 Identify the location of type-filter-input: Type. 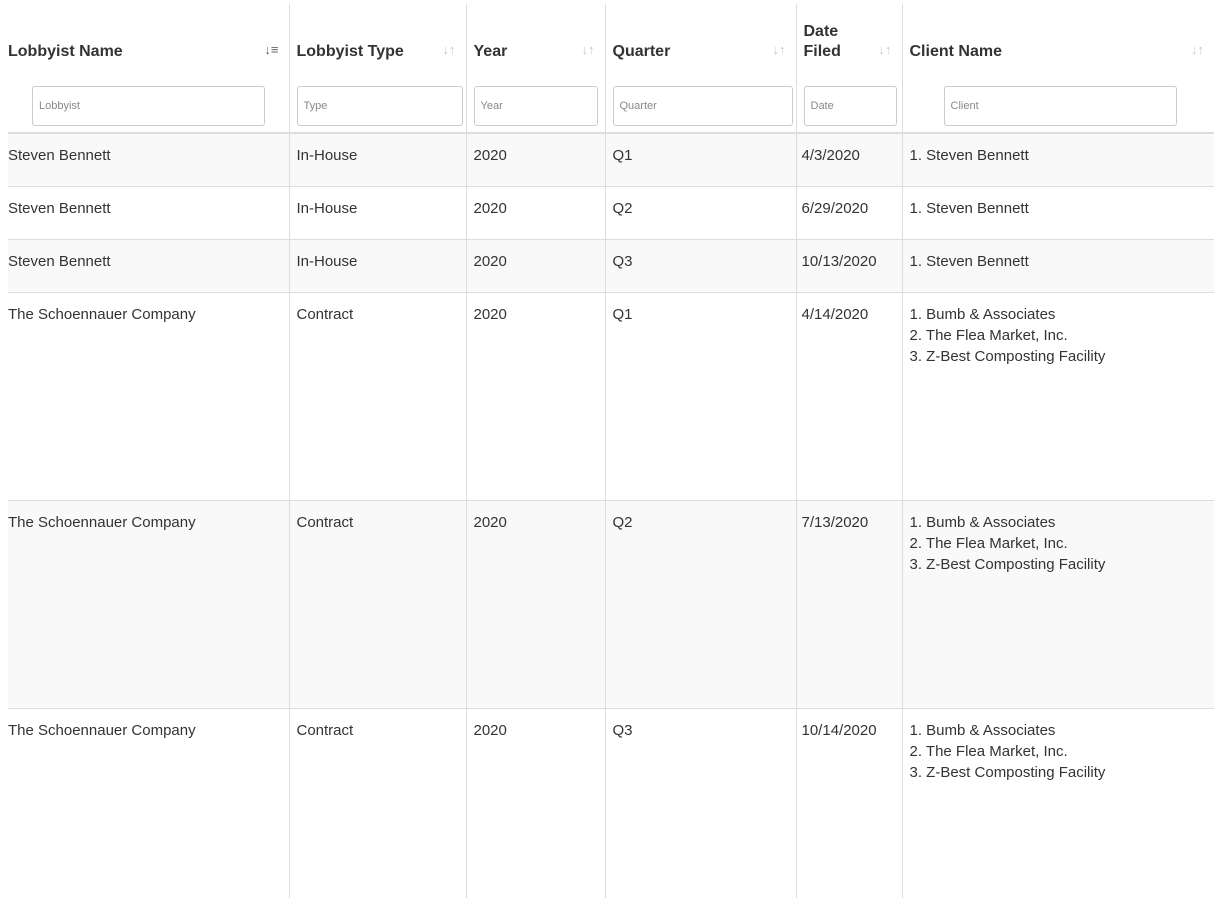
(379, 106).